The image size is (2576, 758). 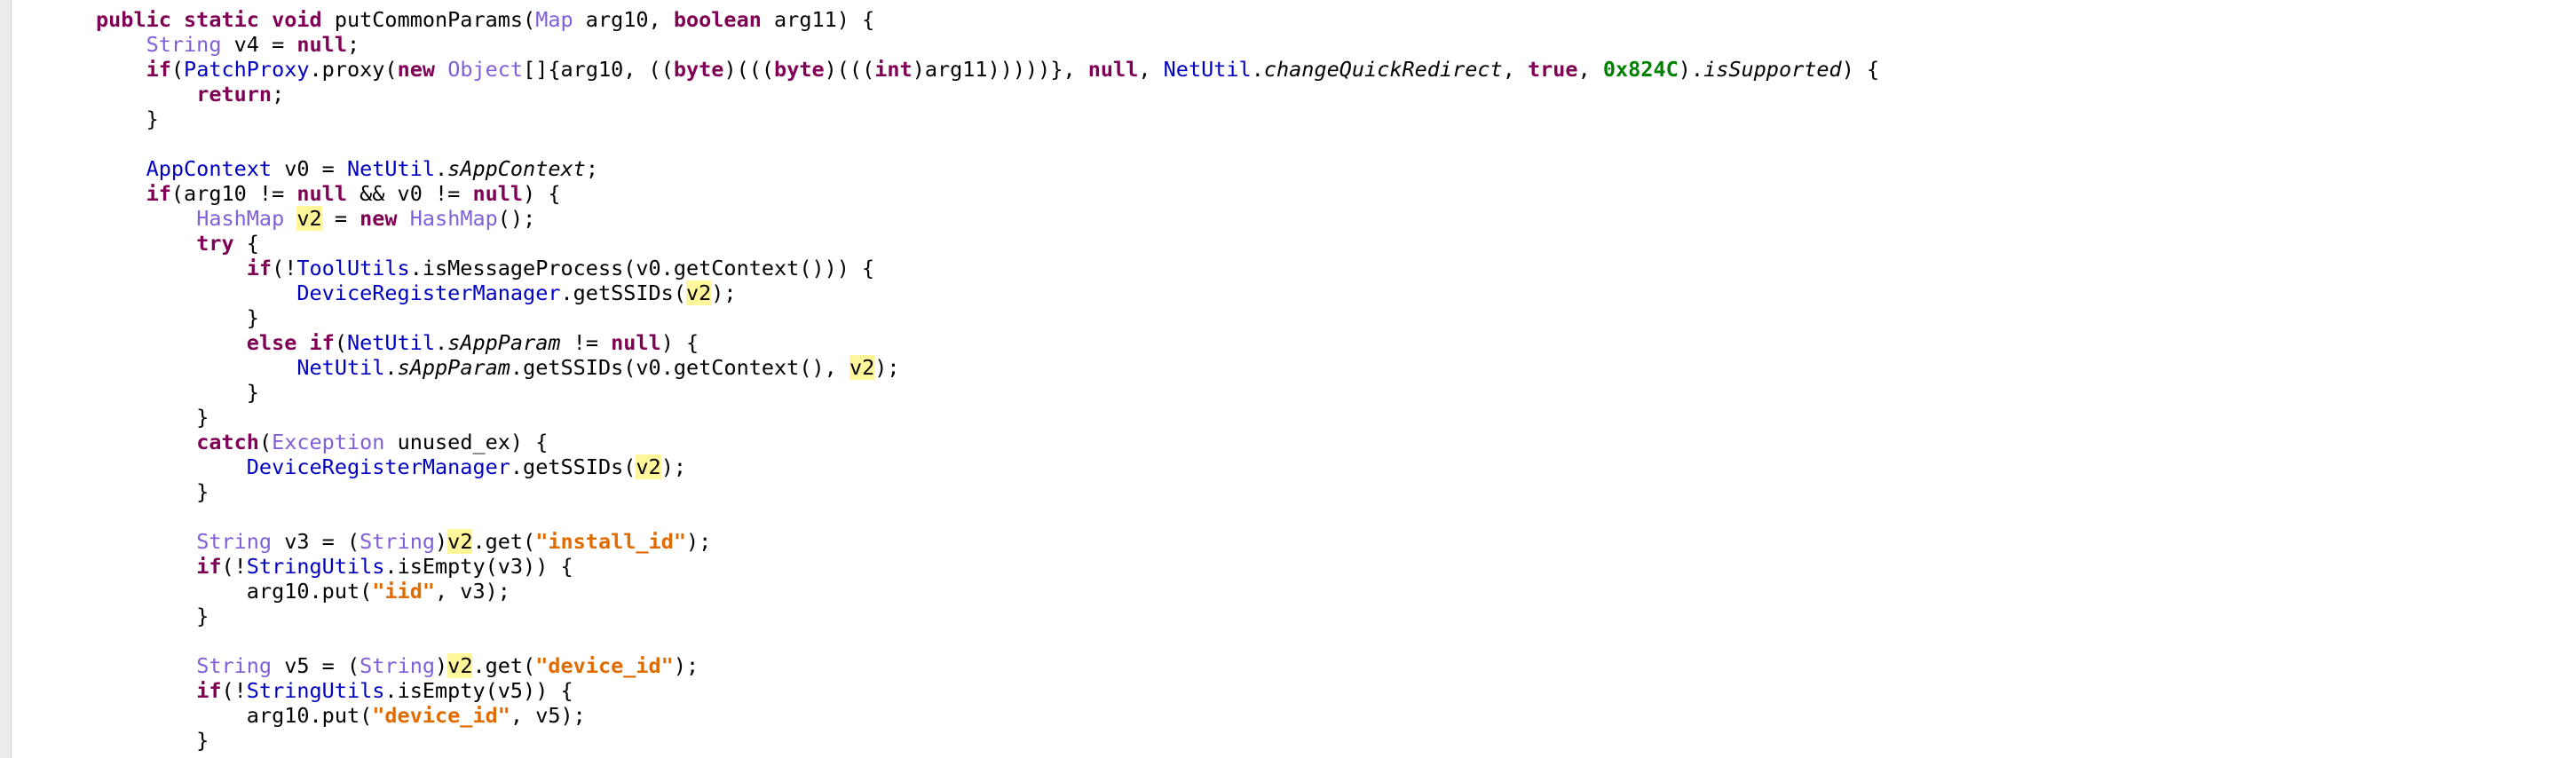 I want to click on string-literal: "device_id", so click(x=441, y=715).